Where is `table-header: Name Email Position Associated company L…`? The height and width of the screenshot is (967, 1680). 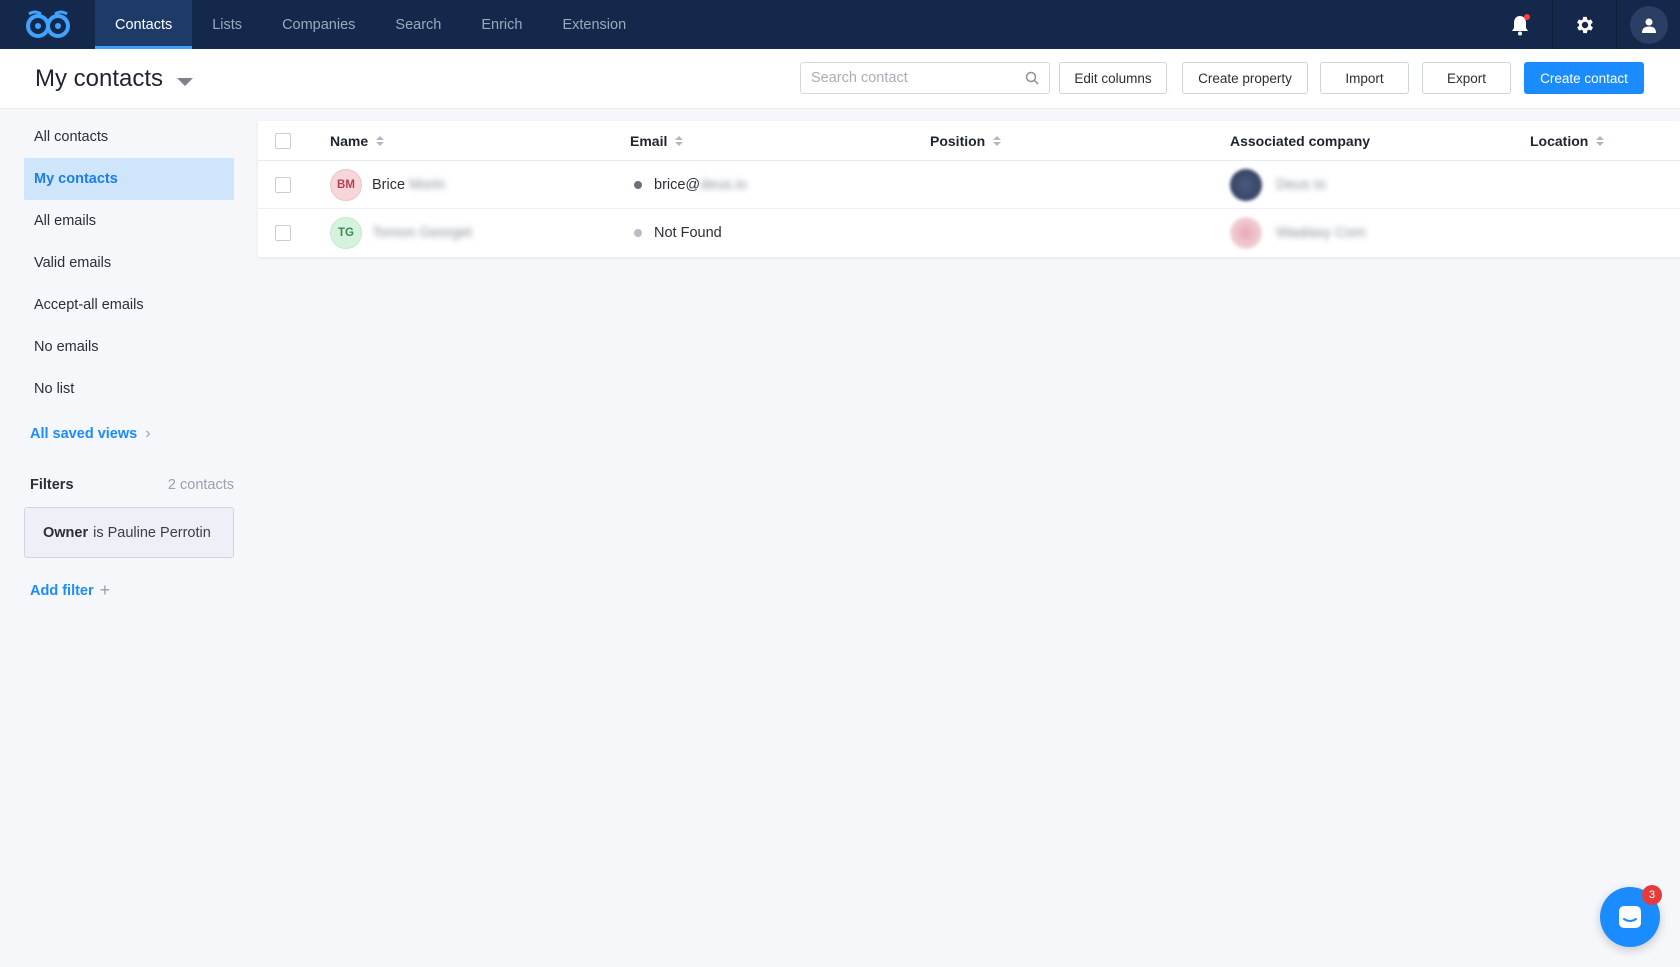
table-header: Name Email Position Associated company L… is located at coordinates (969, 141).